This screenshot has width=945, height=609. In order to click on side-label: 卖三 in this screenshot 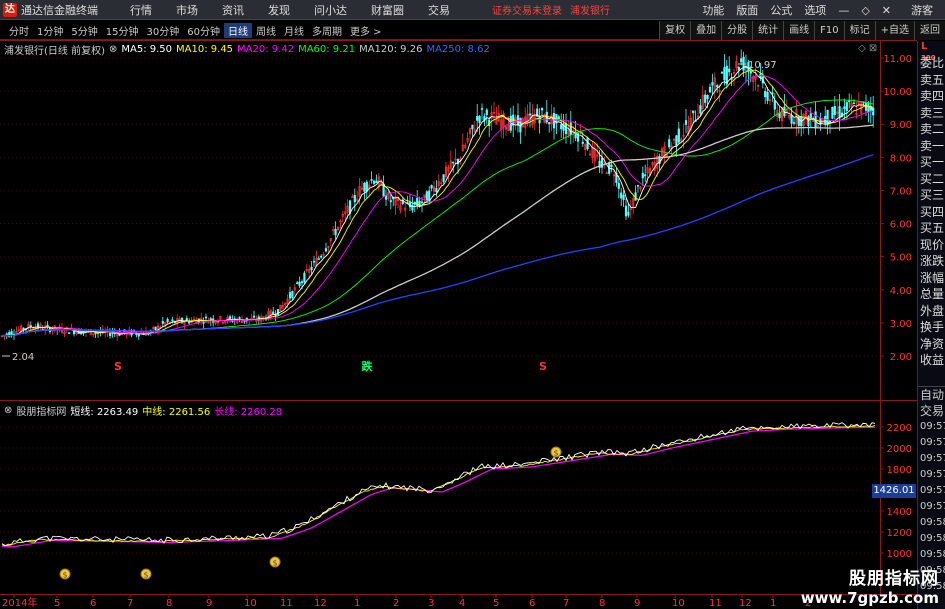, I will do `click(932, 112)`.